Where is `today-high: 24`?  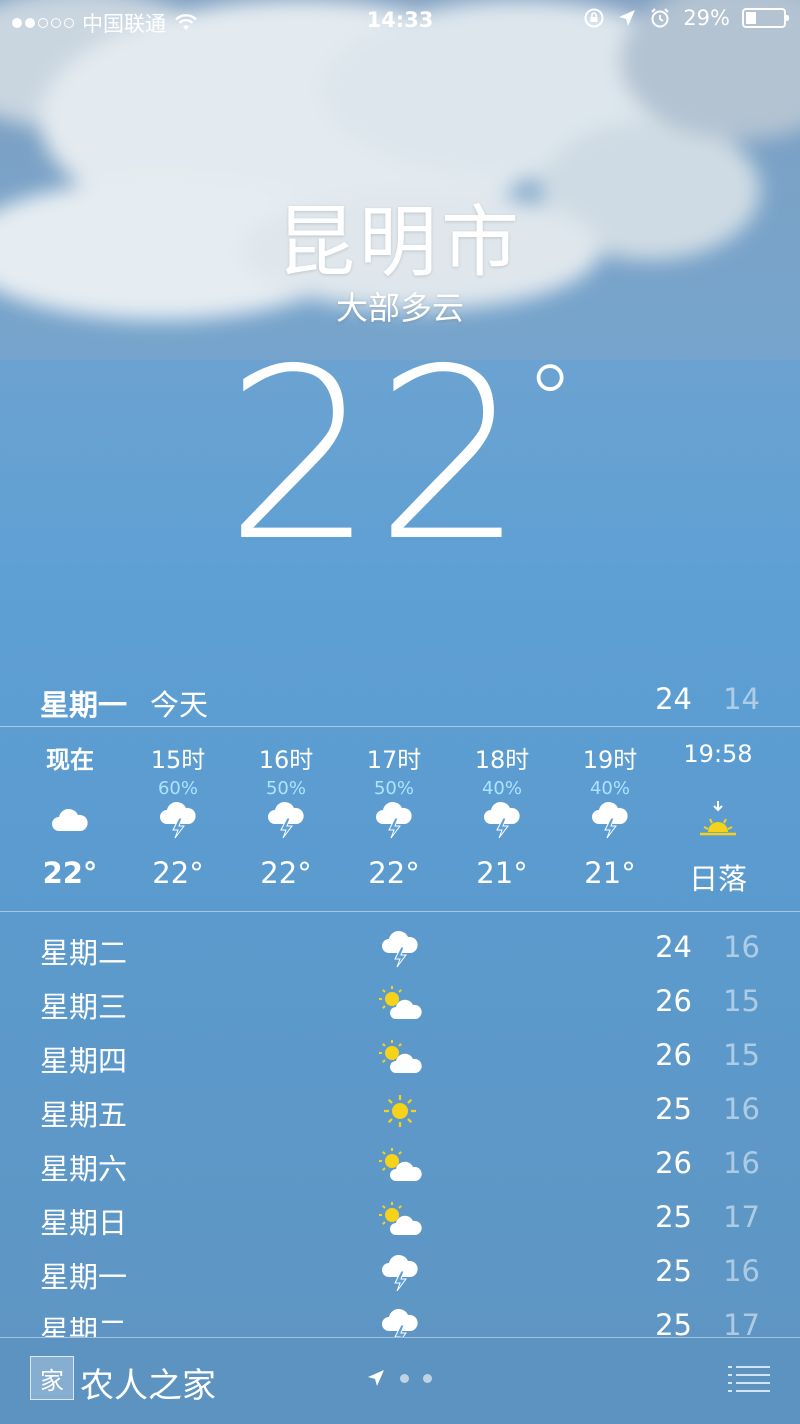 today-high: 24 is located at coordinates (673, 699).